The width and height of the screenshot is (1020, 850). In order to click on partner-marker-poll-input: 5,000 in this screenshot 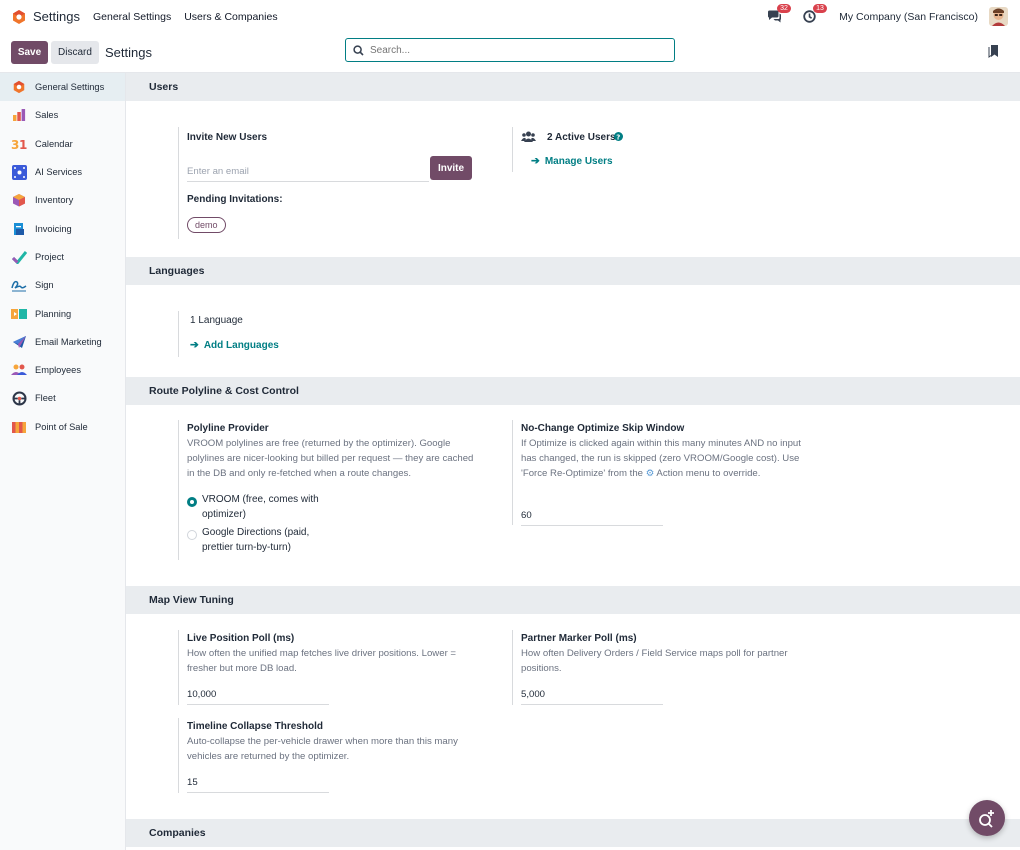, I will do `click(592, 697)`.